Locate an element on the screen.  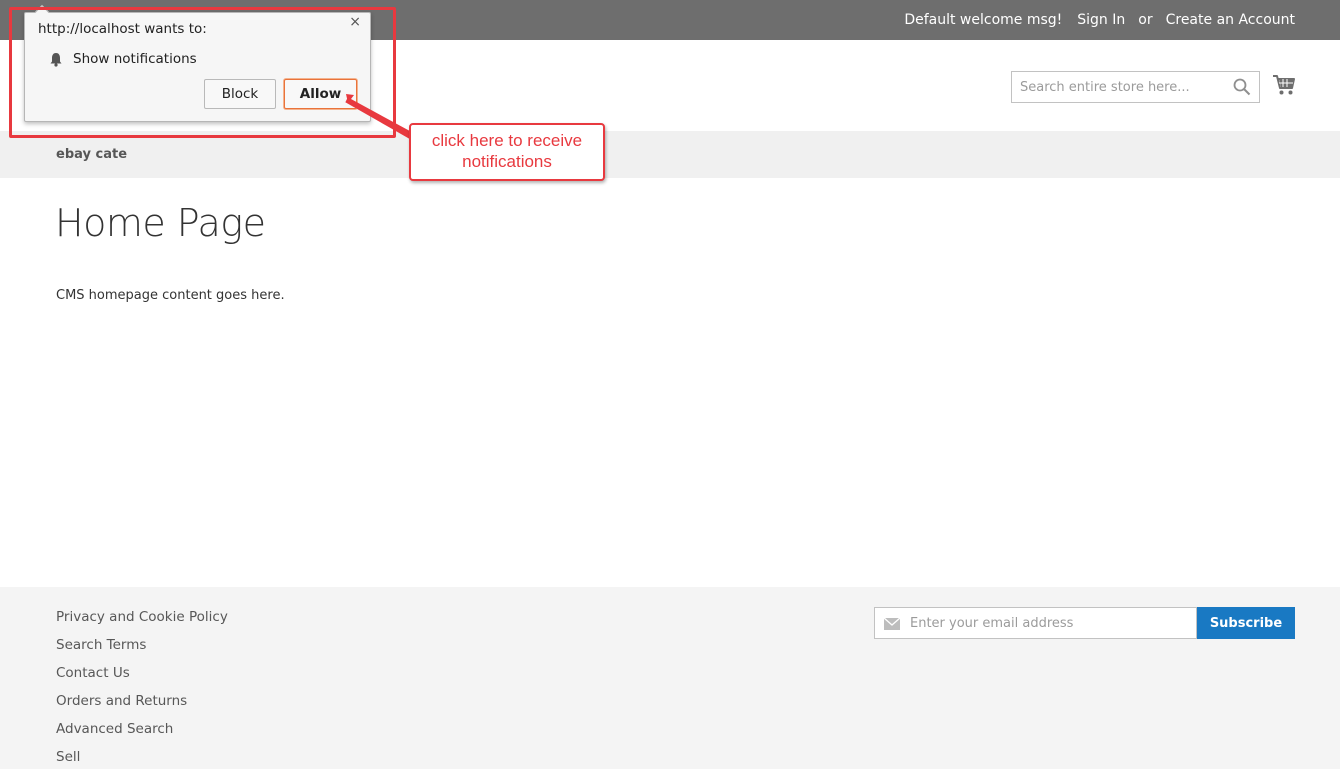
search-icon is located at coordinates (1242, 87).